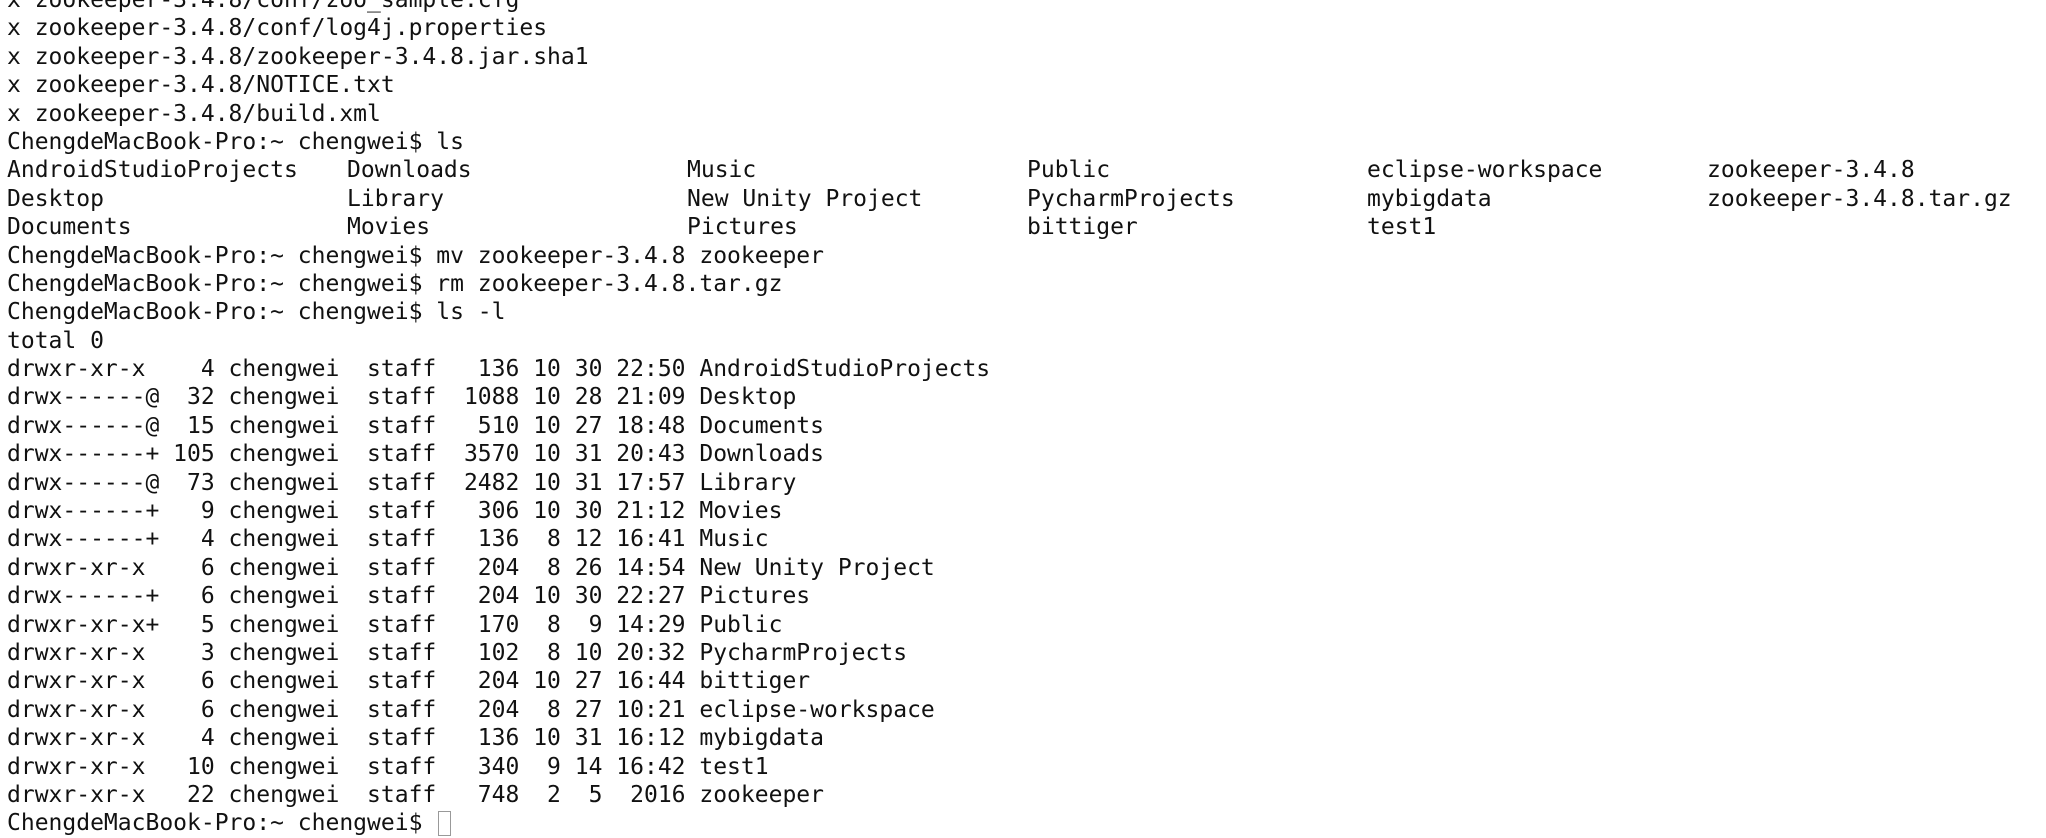 Image resolution: width=2046 pixels, height=838 pixels. I want to click on ls-entry: test1, so click(1402, 227).